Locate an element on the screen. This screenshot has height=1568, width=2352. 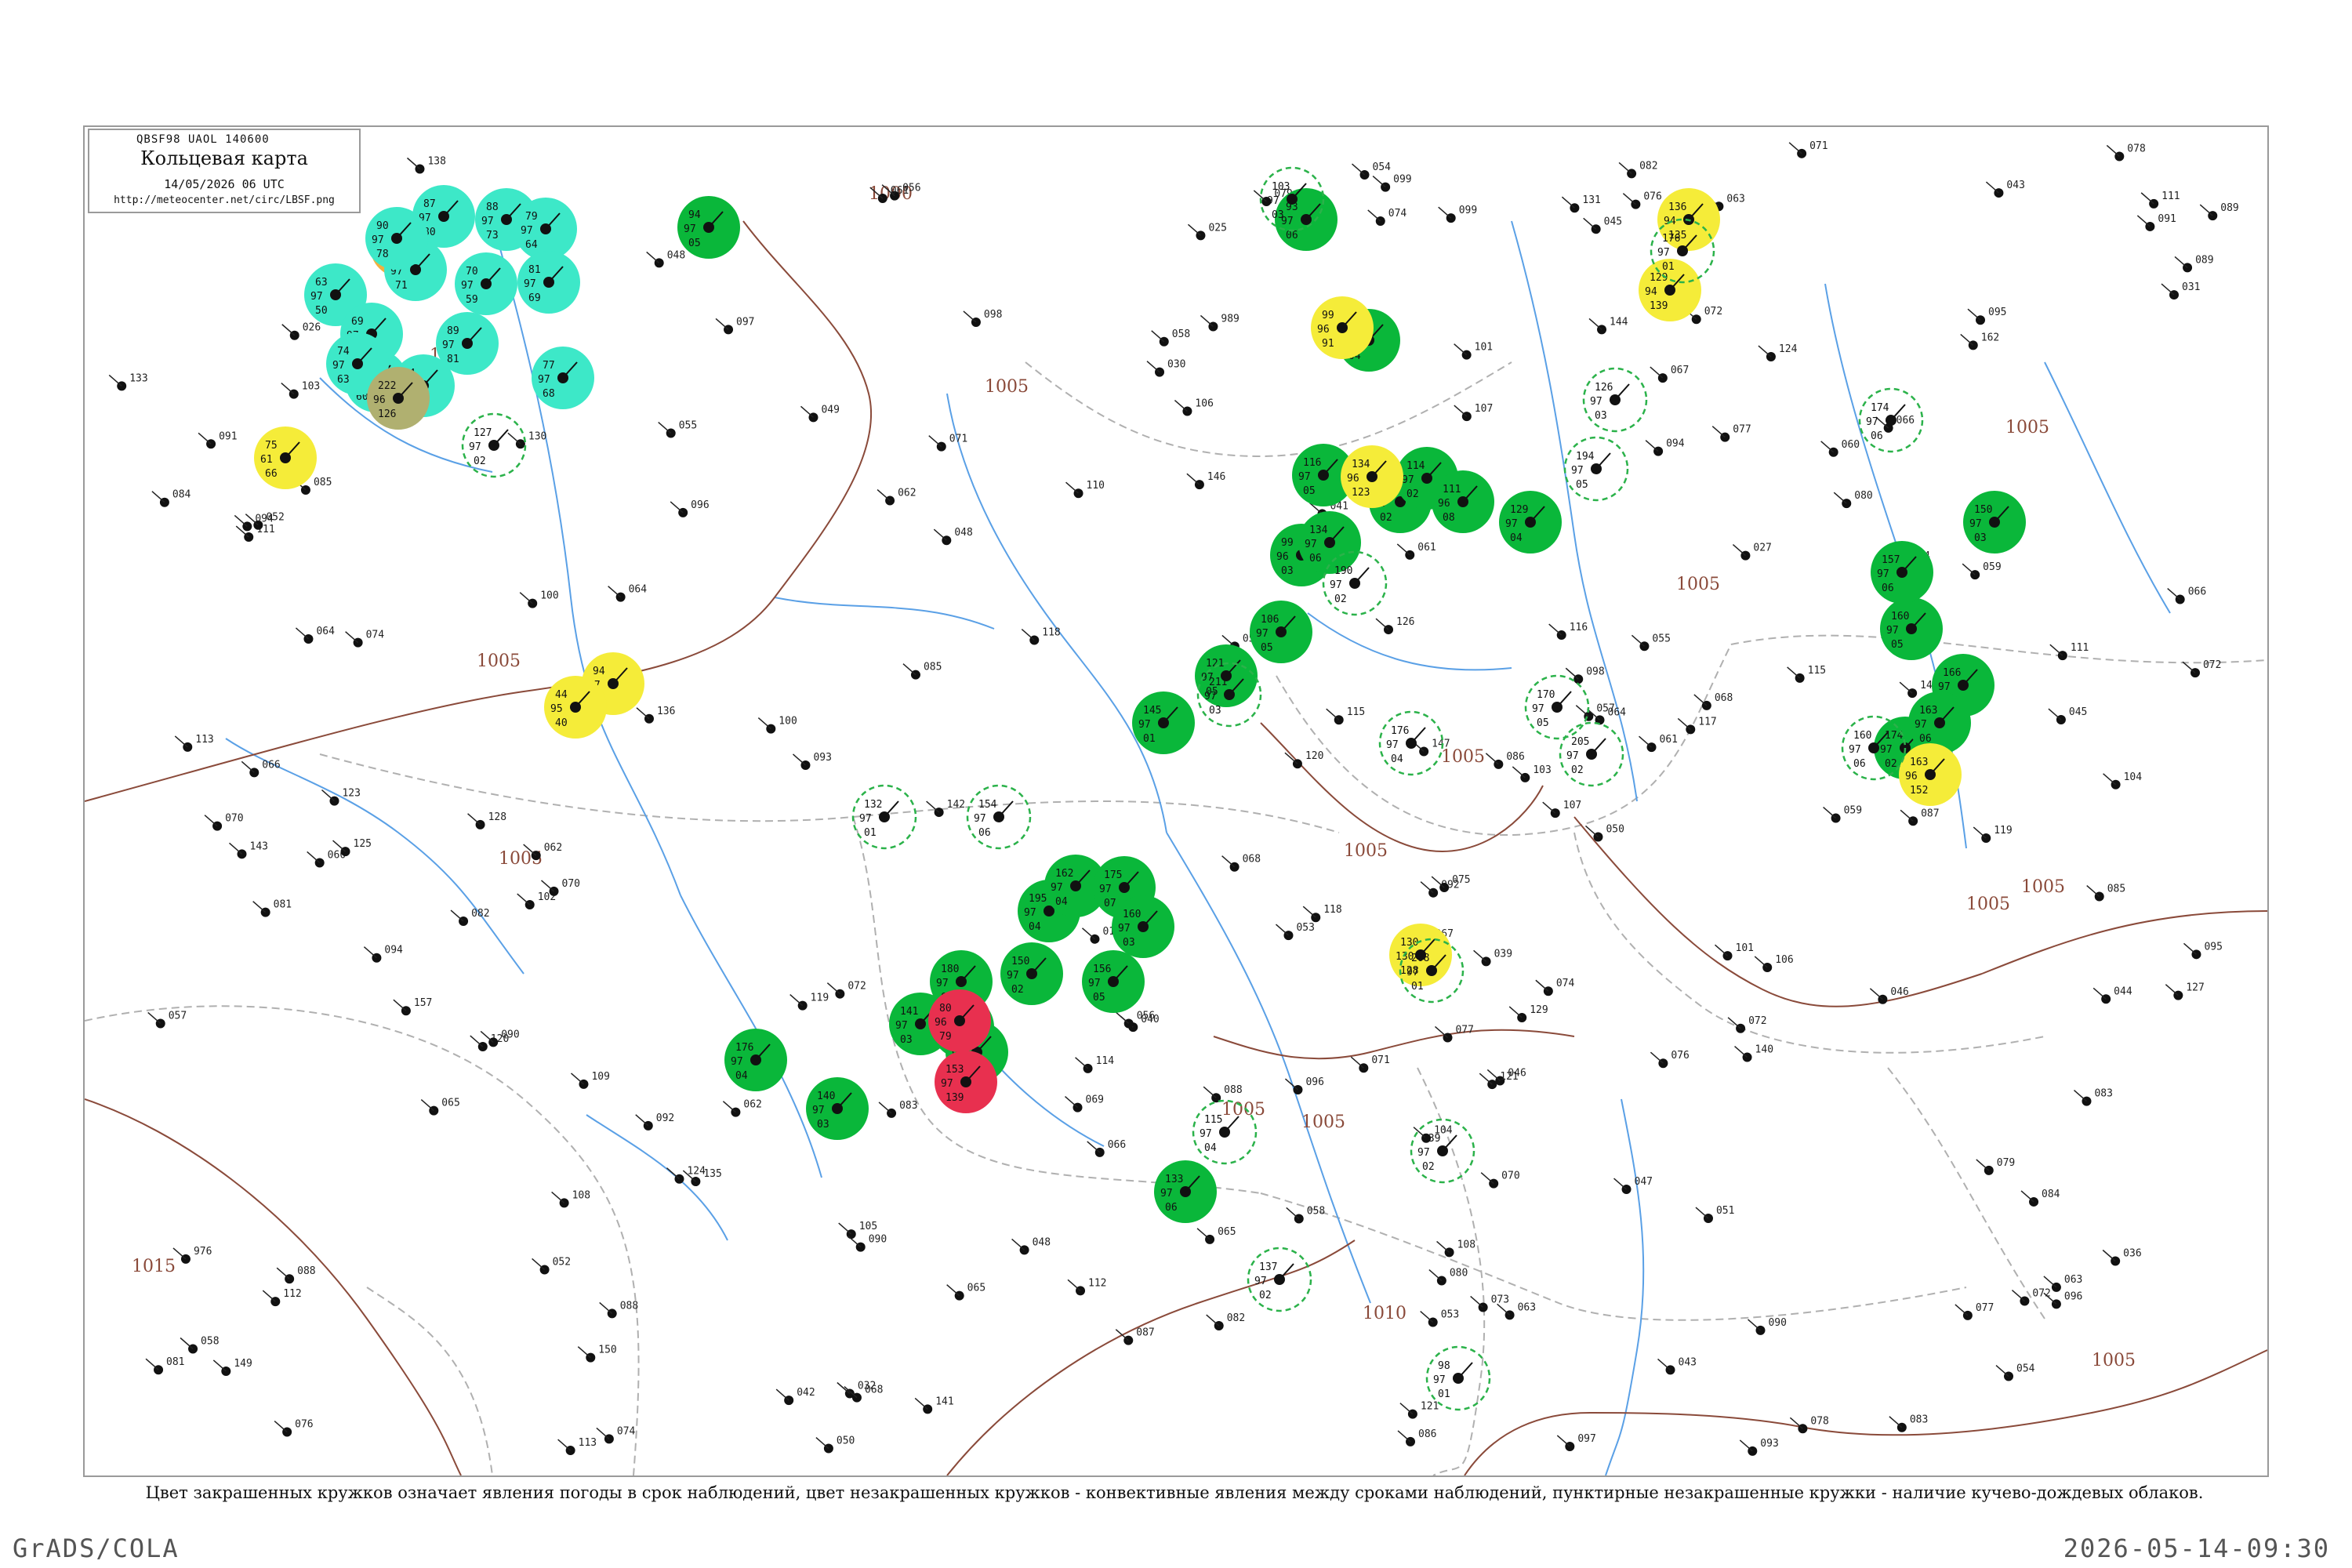
station-plot: 071 is located at coordinates (948, 443).